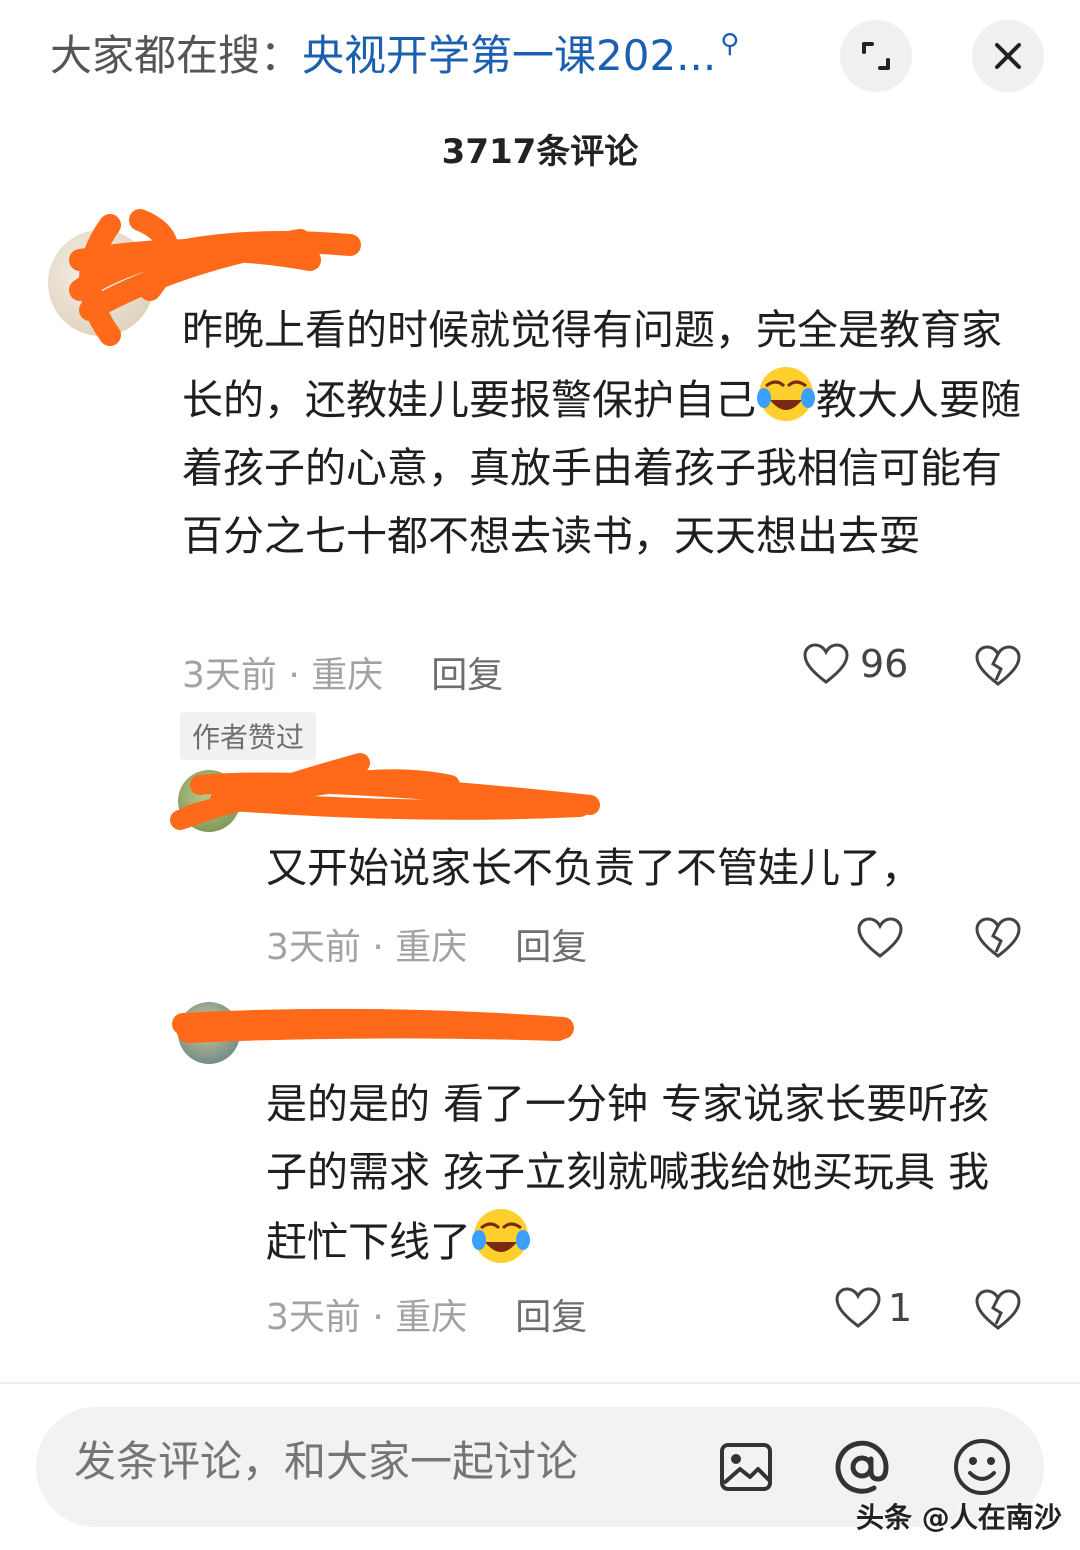  I want to click on collapse-button, so click(876, 56).